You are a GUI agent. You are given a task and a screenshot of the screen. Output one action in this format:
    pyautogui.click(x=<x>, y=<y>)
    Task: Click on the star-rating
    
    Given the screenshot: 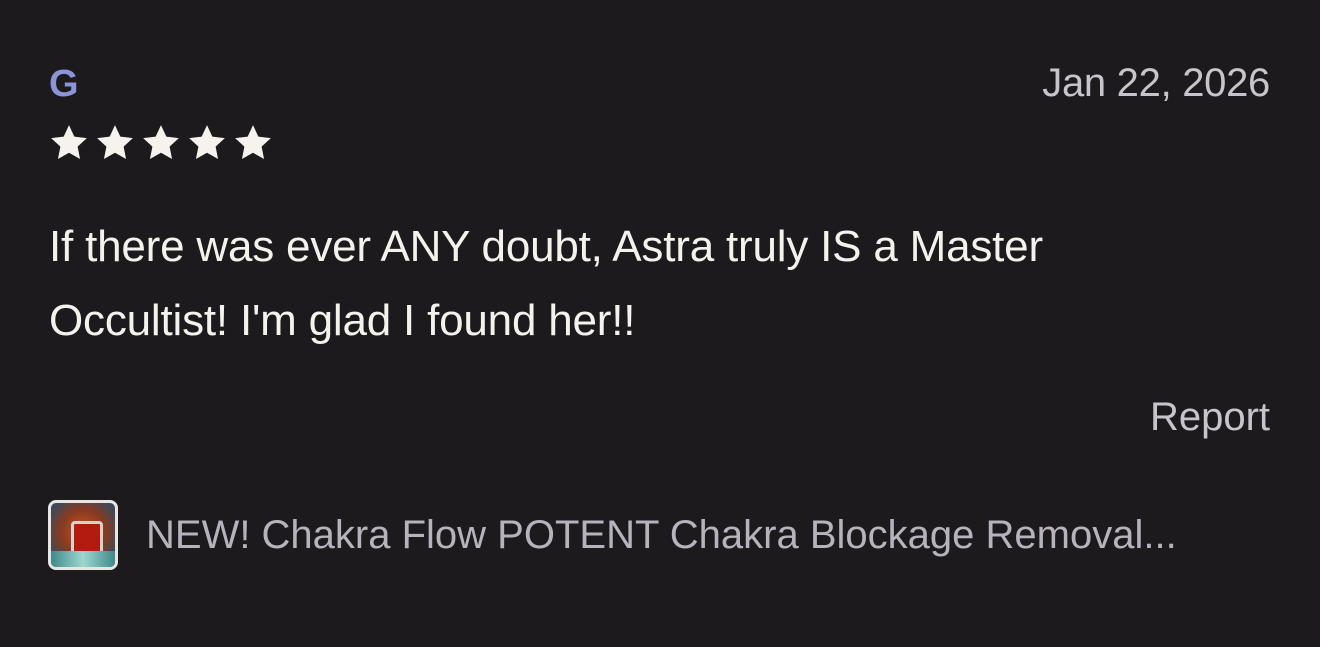 What is the action you would take?
    pyautogui.click(x=161, y=143)
    